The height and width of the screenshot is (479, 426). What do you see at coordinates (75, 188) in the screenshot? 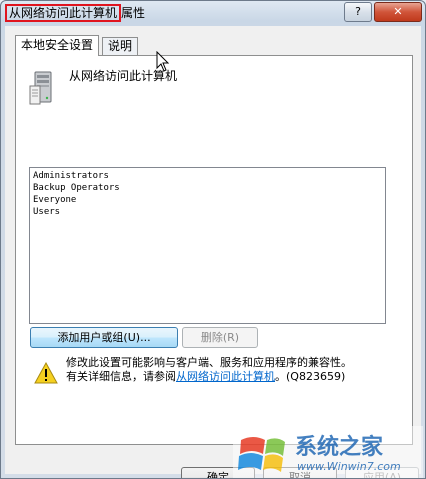
I see `list-item: Backup Operators` at bounding box center [75, 188].